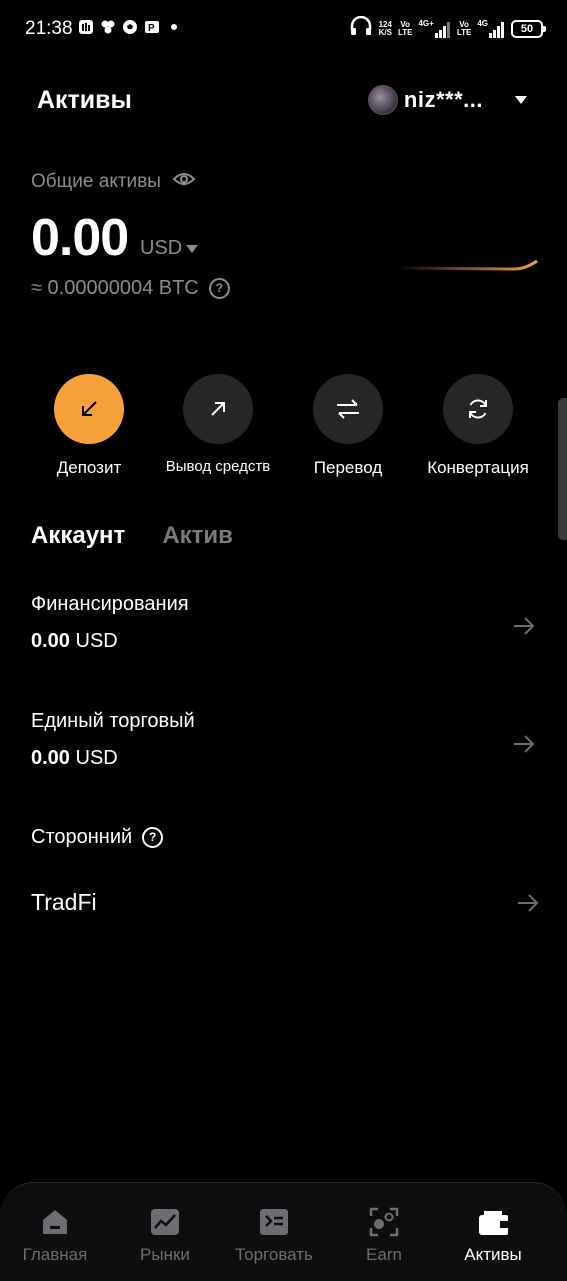  I want to click on funding-amount: 0.00, so click(50, 641).